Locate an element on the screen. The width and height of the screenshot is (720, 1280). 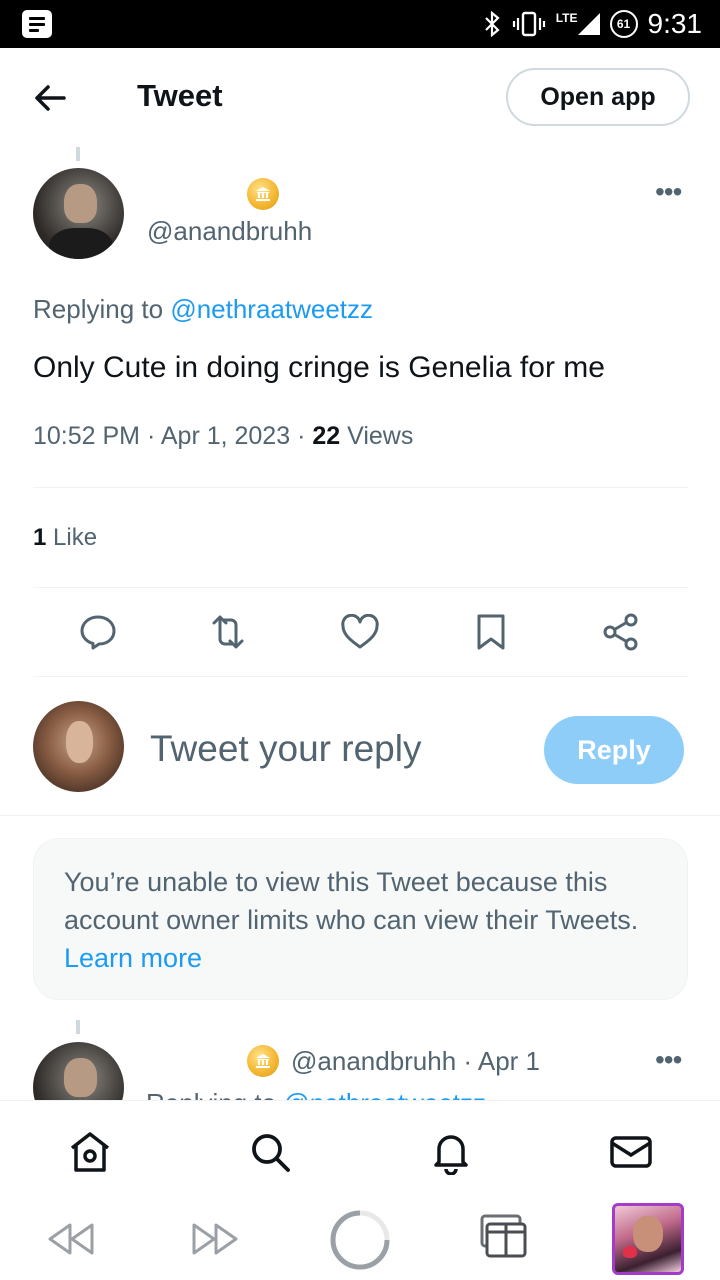
tabs-icon is located at coordinates (503, 1237).